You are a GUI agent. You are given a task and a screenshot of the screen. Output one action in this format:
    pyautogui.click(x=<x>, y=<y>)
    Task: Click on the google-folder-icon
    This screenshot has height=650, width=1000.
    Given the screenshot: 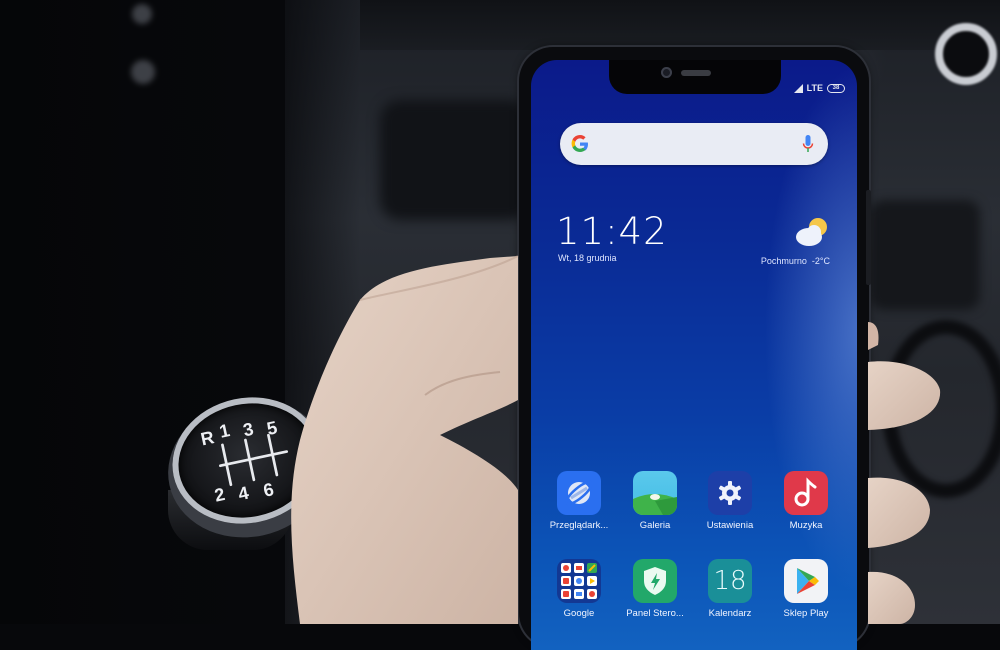 What is the action you would take?
    pyautogui.click(x=579, y=581)
    